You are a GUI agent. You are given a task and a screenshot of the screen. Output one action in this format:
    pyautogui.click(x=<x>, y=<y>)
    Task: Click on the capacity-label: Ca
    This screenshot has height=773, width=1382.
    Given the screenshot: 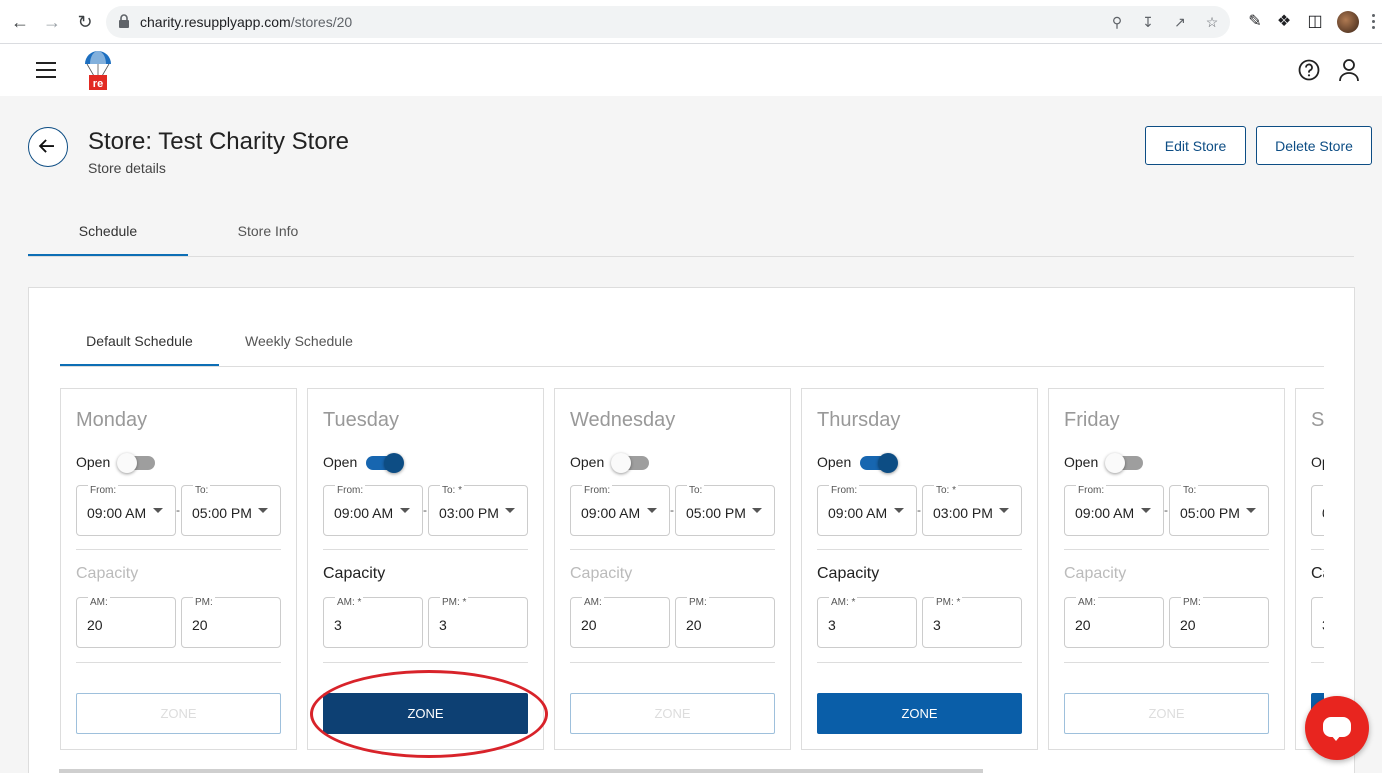 What is the action you would take?
    pyautogui.click(x=1317, y=573)
    